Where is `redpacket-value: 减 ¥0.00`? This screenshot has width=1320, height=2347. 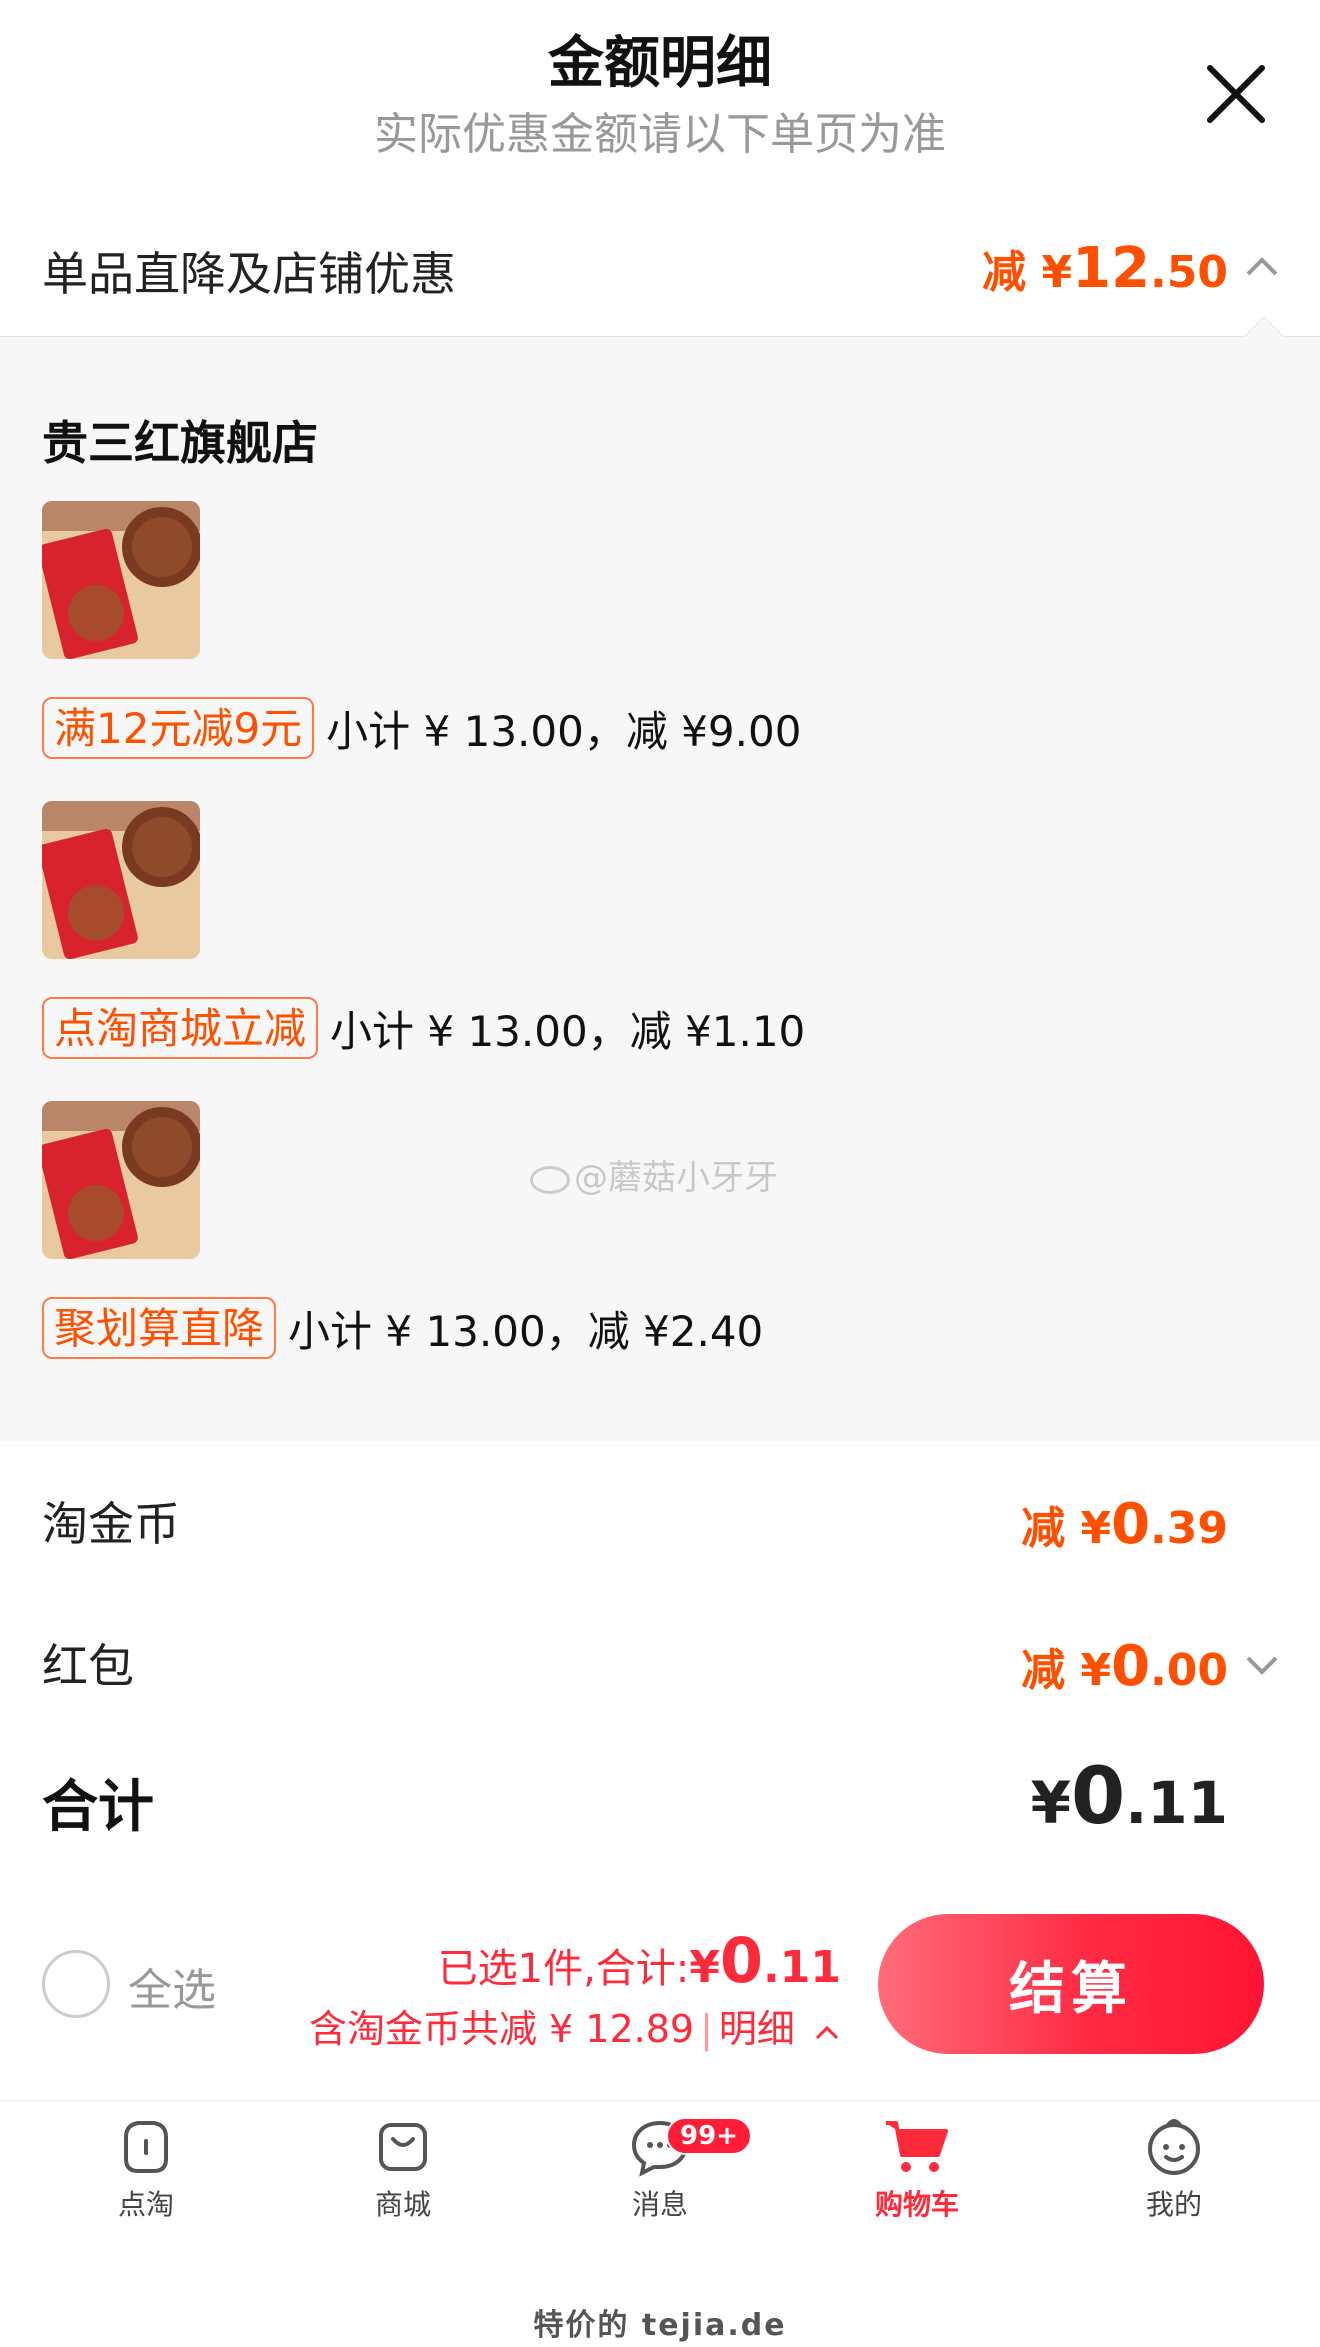 redpacket-value: 减 ¥0.00 is located at coordinates (1124, 1666).